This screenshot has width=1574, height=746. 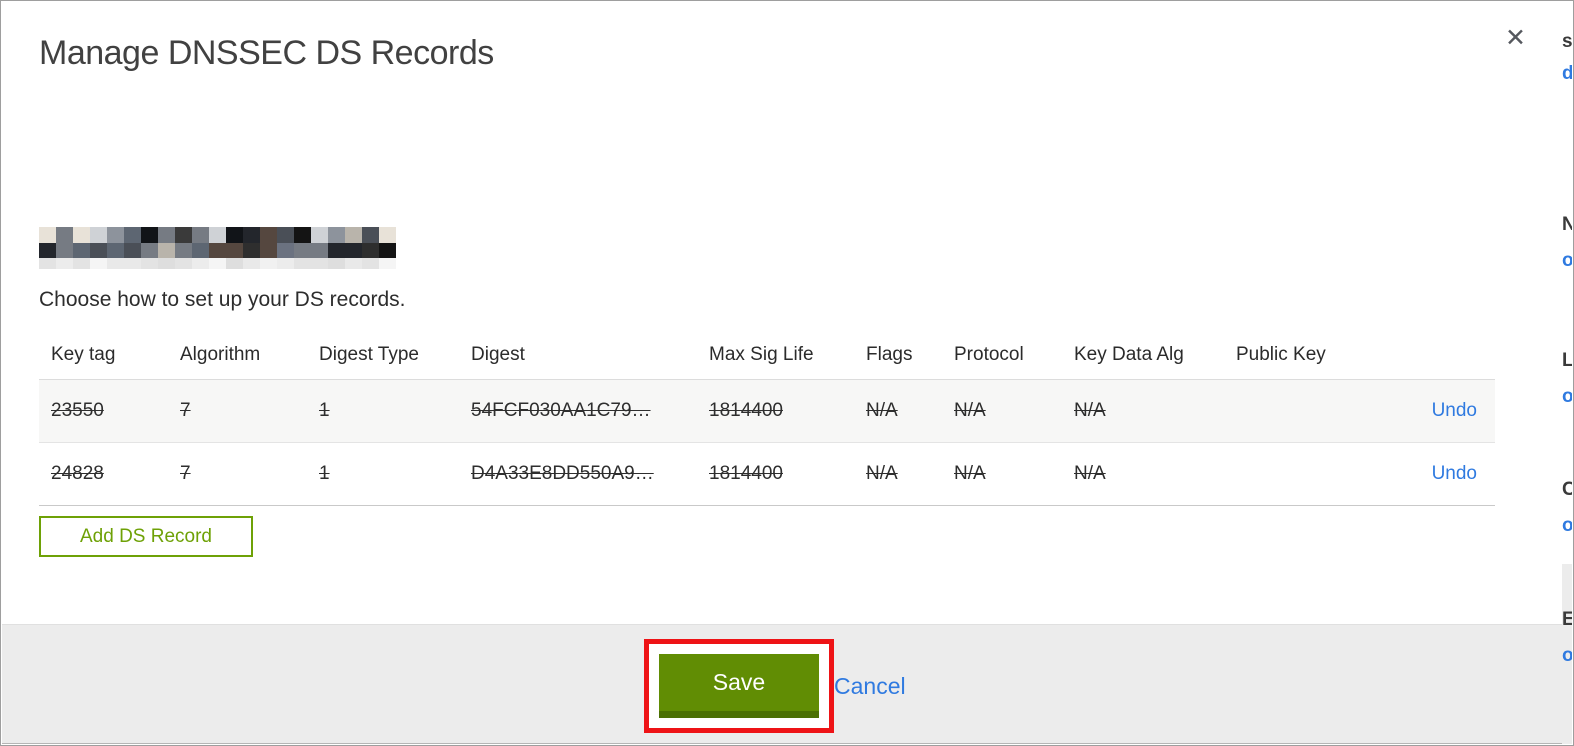 I want to click on red-annotation-box: Save, so click(x=739, y=686).